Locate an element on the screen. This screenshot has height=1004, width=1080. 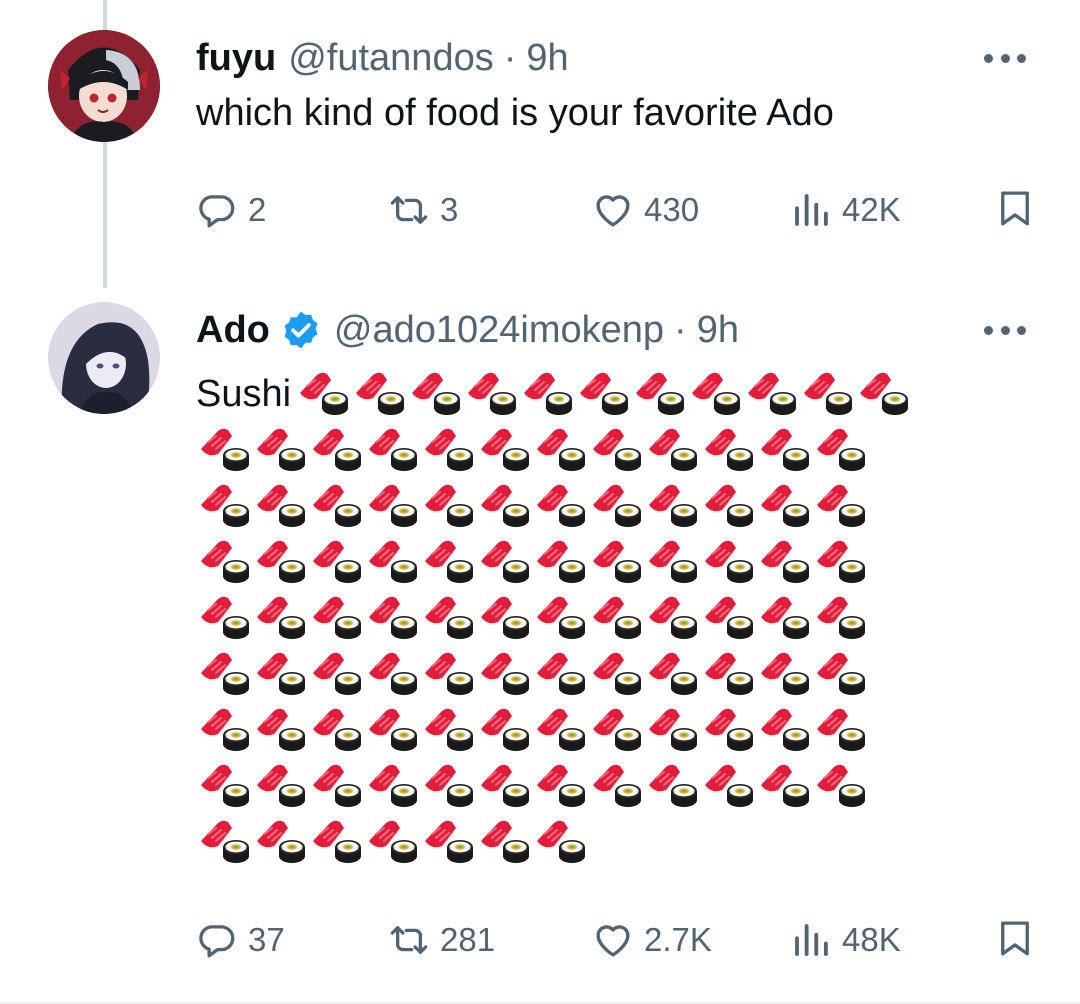
reply-button: 37 is located at coordinates (240, 940).